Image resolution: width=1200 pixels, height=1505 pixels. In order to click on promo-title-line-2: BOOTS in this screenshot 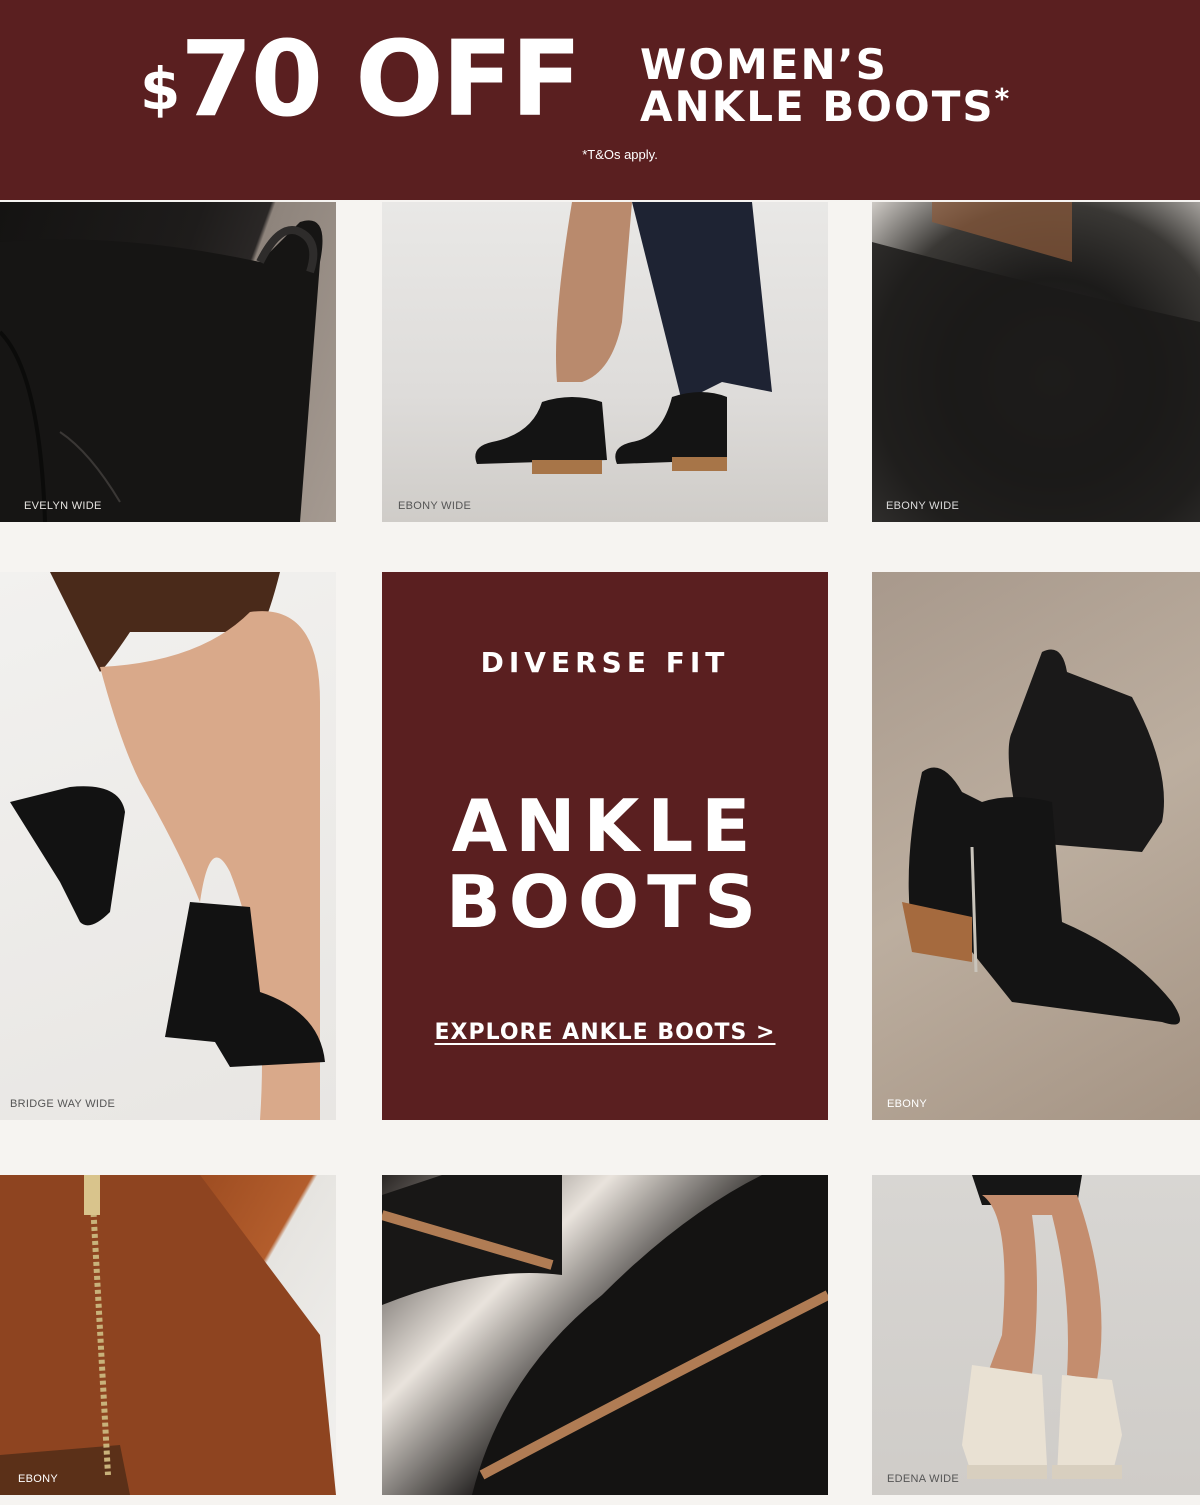, I will do `click(605, 902)`.